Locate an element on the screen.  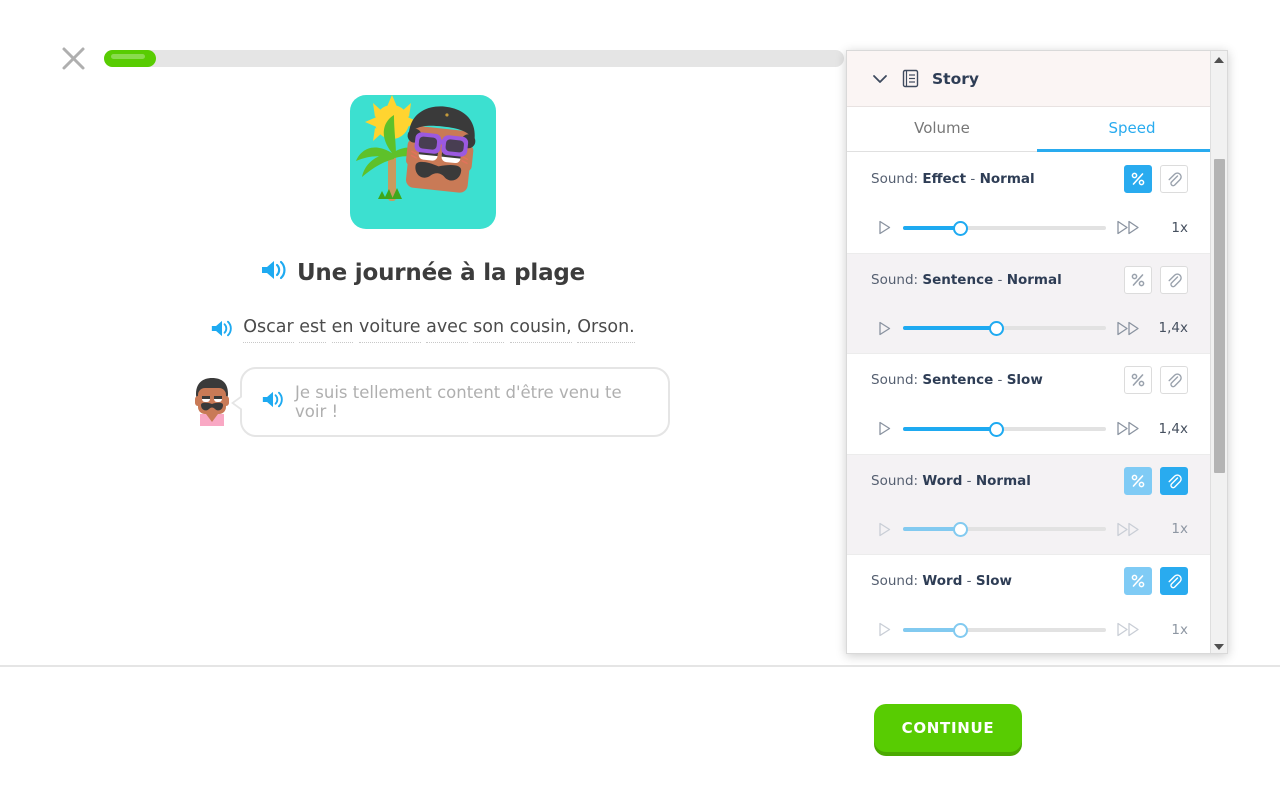
continue-button: CONTINUE is located at coordinates (948, 728).